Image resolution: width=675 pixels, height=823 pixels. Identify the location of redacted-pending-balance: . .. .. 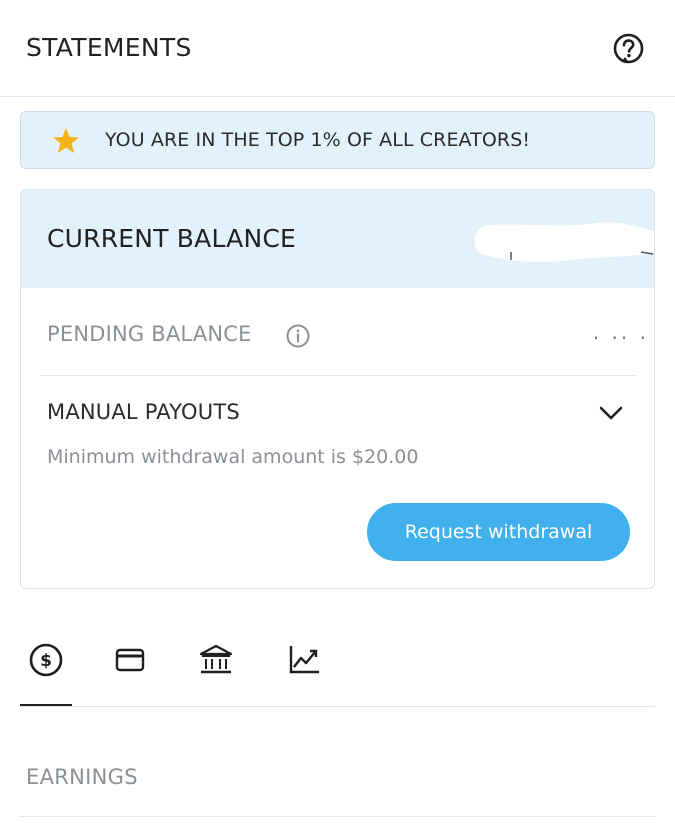
(572, 334).